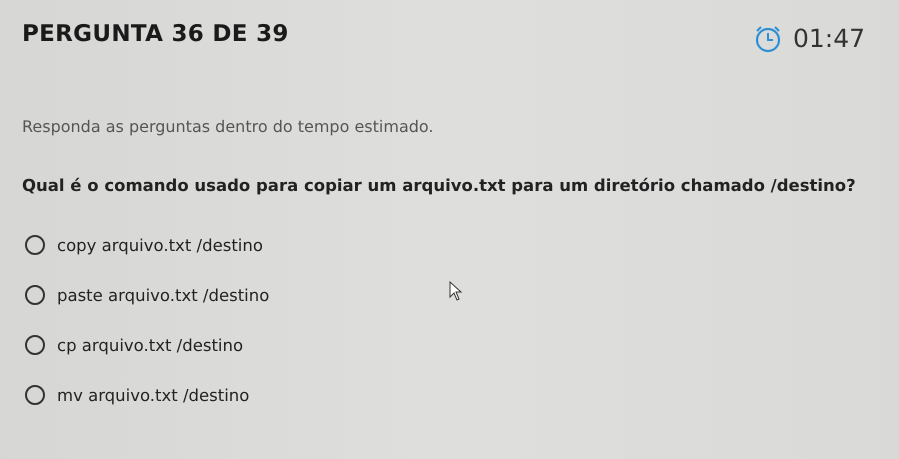  What do you see at coordinates (155, 33) in the screenshot?
I see `question-counter: PERGUNTA 36 DE 39` at bounding box center [155, 33].